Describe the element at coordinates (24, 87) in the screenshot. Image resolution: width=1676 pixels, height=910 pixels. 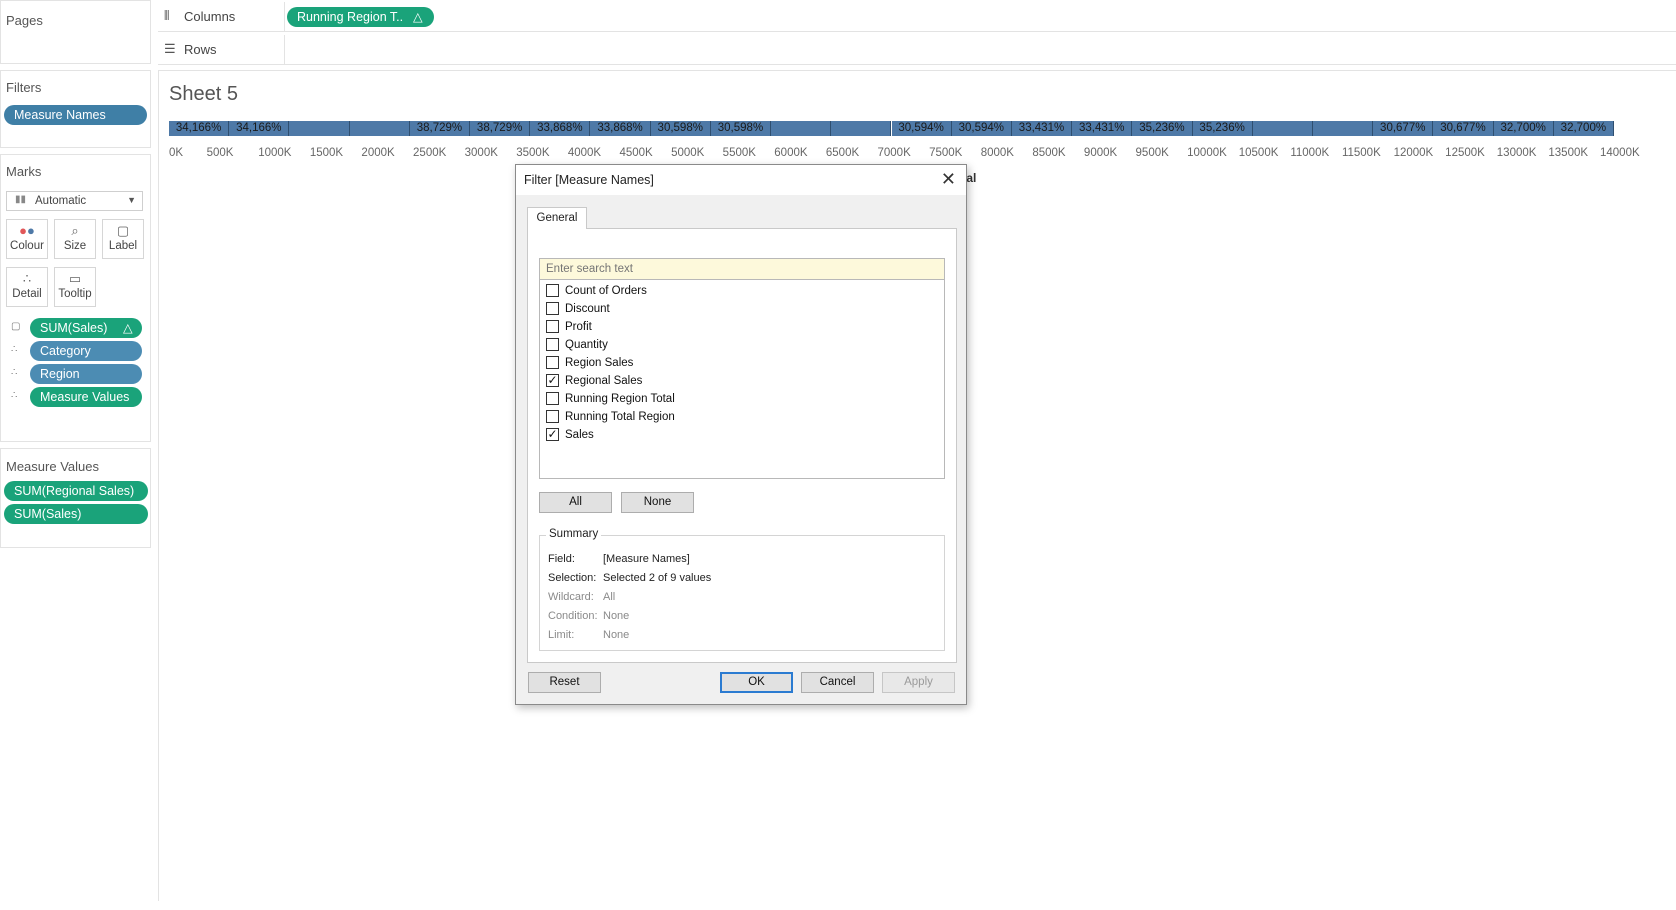
I see `filters-title: Filters` at that location.